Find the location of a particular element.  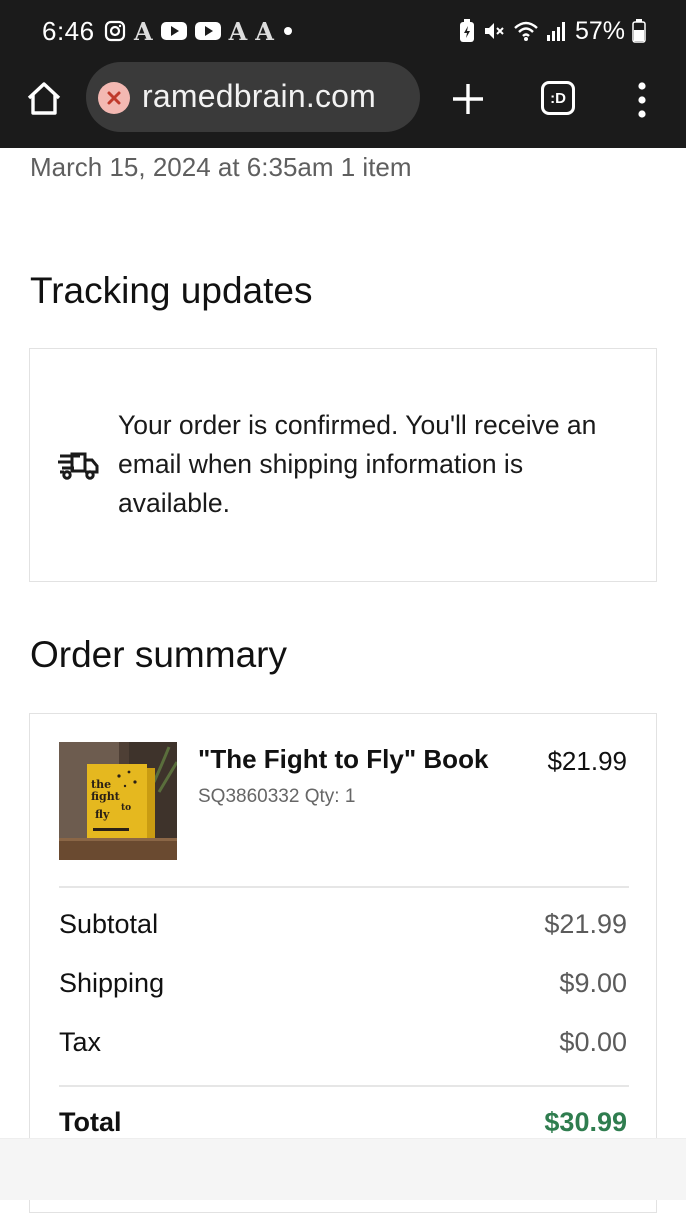

shipping-label: Shipping is located at coordinates (112, 983).